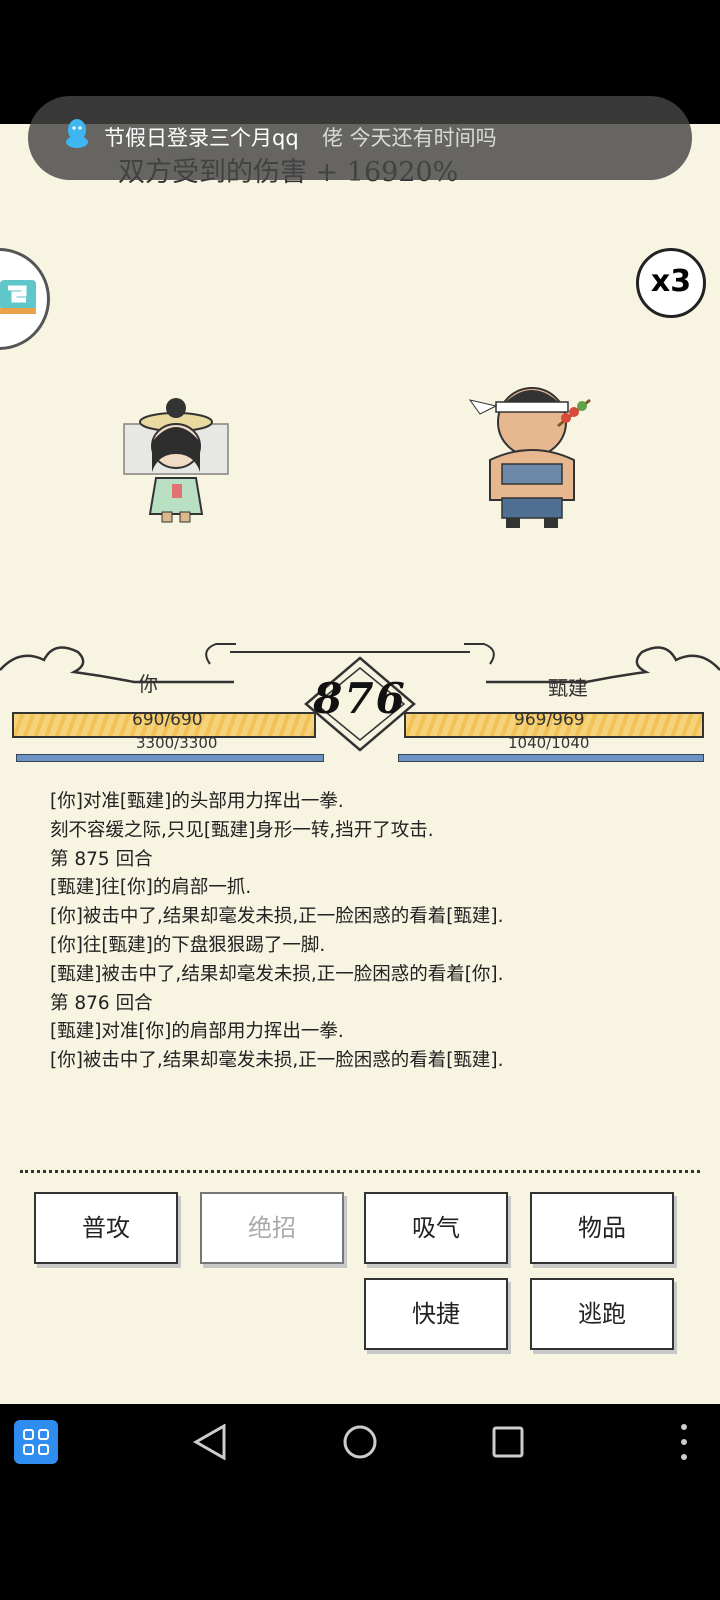 The image size is (720, 1600). I want to click on attack-button: 普攻, so click(106, 1228).